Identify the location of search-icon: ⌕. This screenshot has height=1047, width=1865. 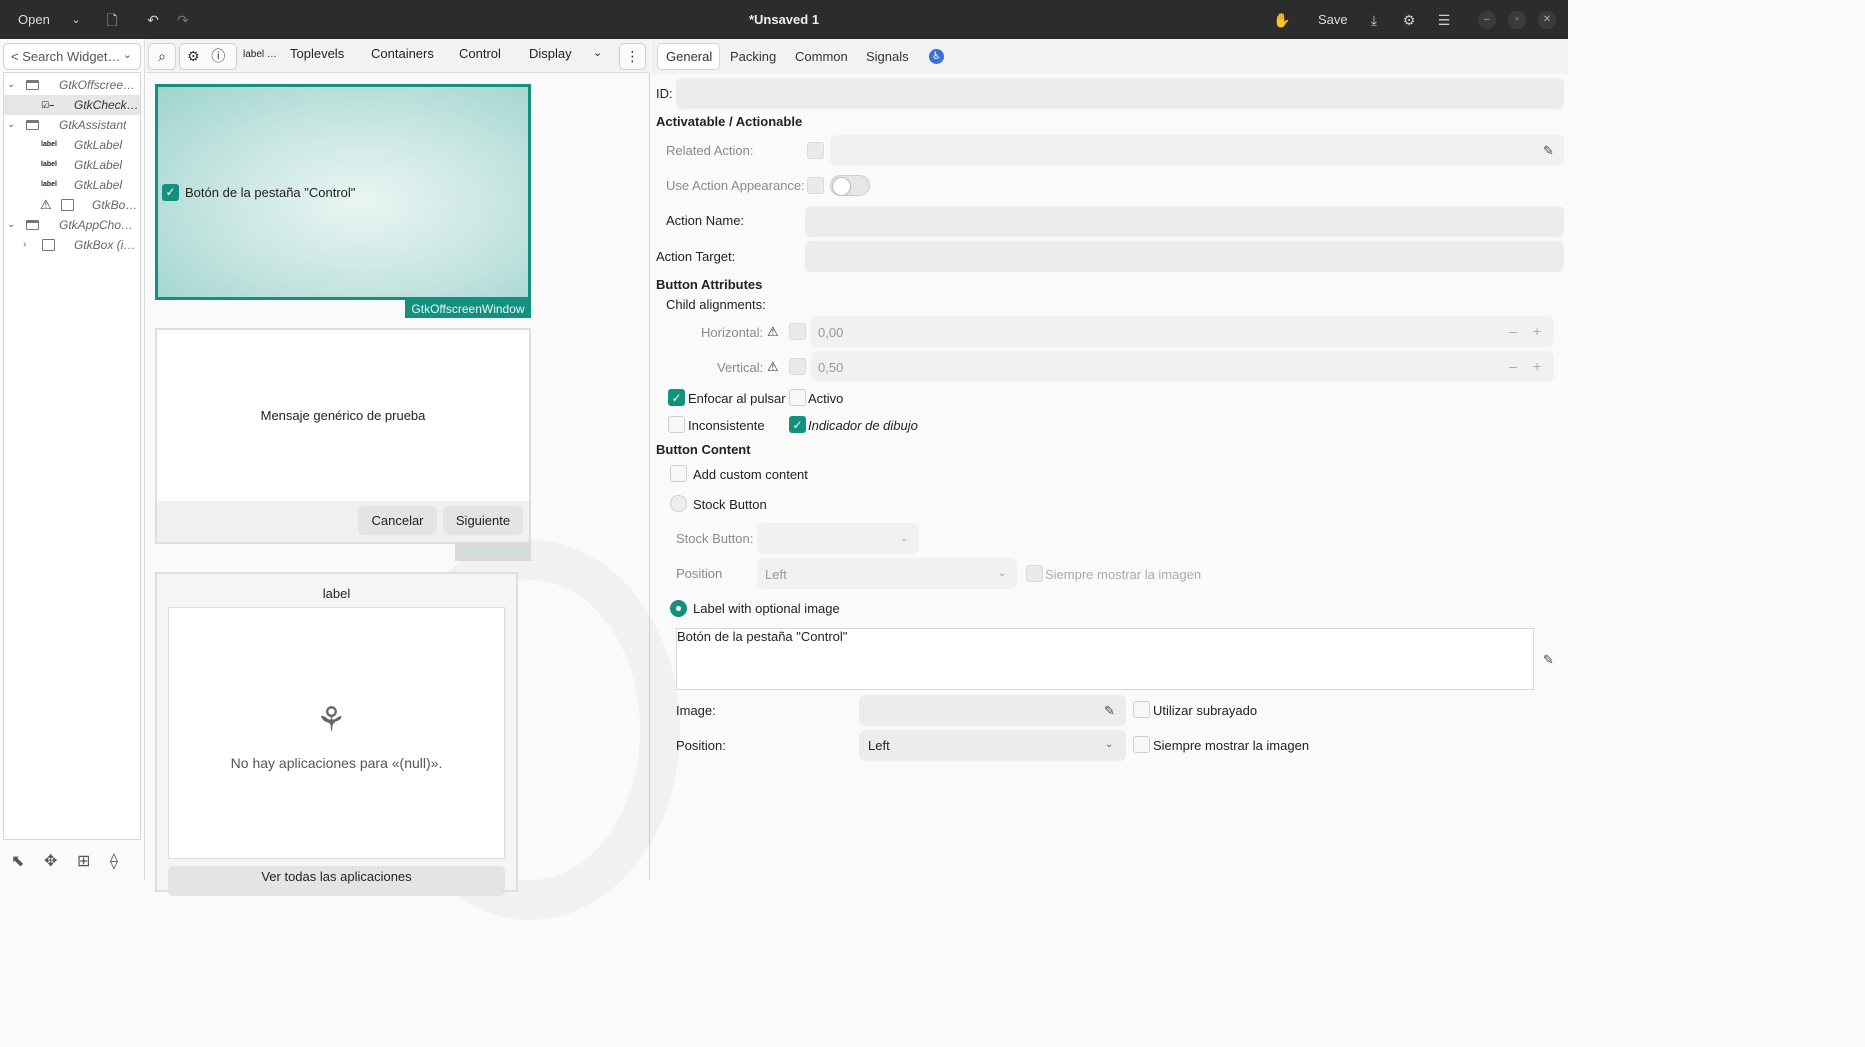
(162, 56).